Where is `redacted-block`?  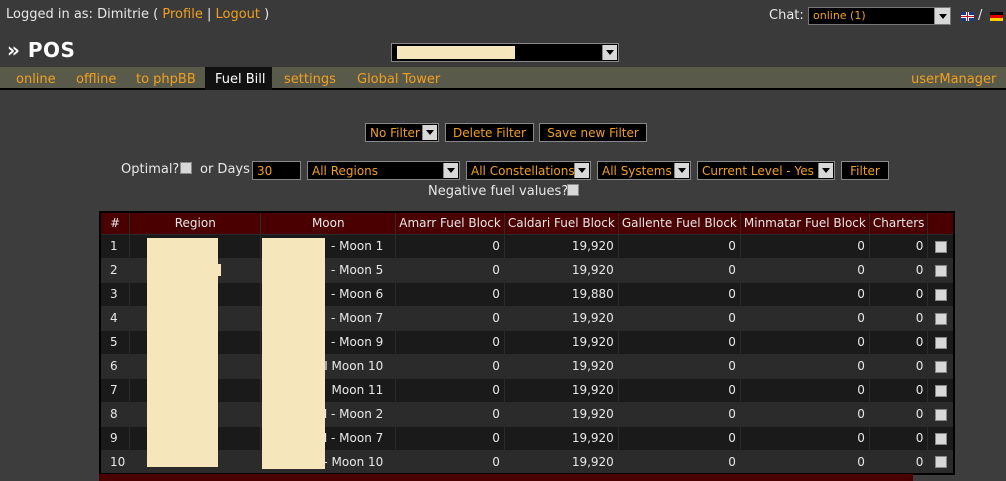 redacted-block is located at coordinates (456, 52).